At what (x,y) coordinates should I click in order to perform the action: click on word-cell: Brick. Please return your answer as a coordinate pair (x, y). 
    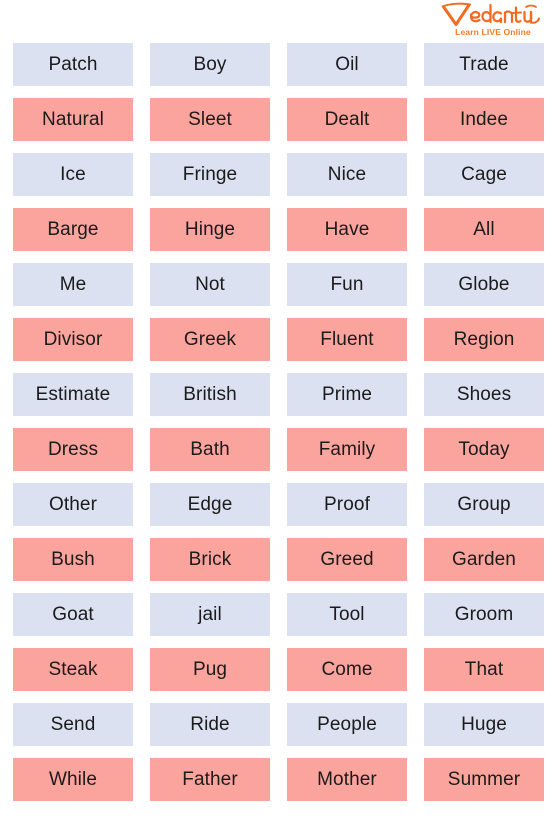
    Looking at the image, I should click on (210, 559).